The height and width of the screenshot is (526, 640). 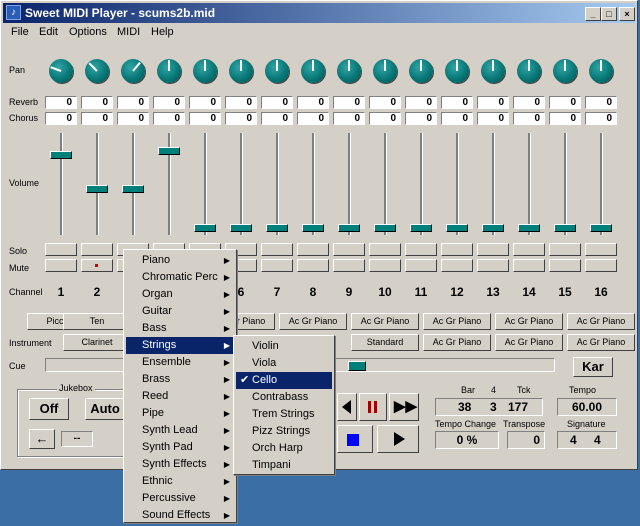 I want to click on instrument-select: Clarinet, so click(x=97, y=342).